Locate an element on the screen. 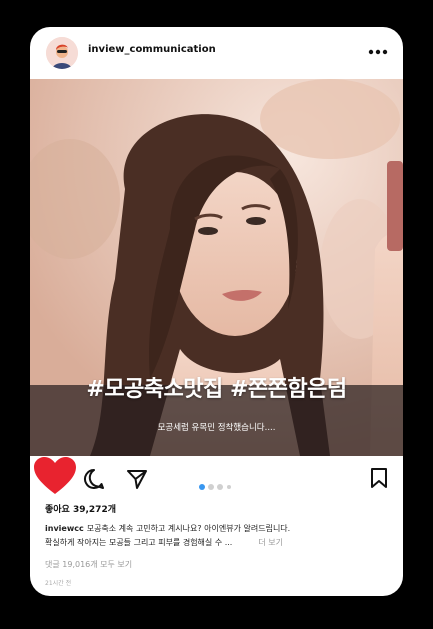 The image size is (433, 629). post-header: inview_communication is located at coordinates (216, 53).